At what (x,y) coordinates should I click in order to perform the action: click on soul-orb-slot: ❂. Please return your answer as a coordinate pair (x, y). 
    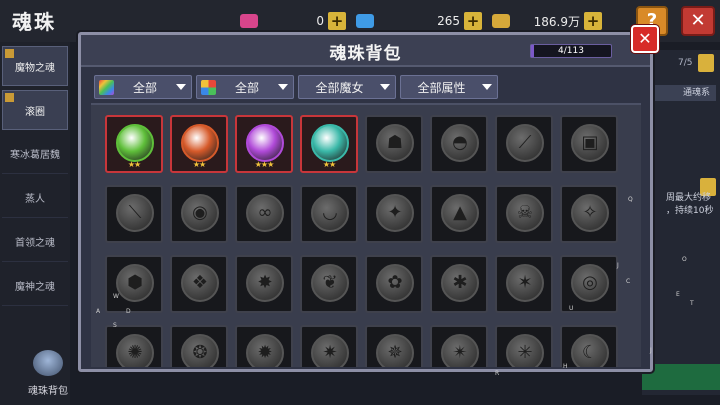
    Looking at the image, I should click on (199, 347).